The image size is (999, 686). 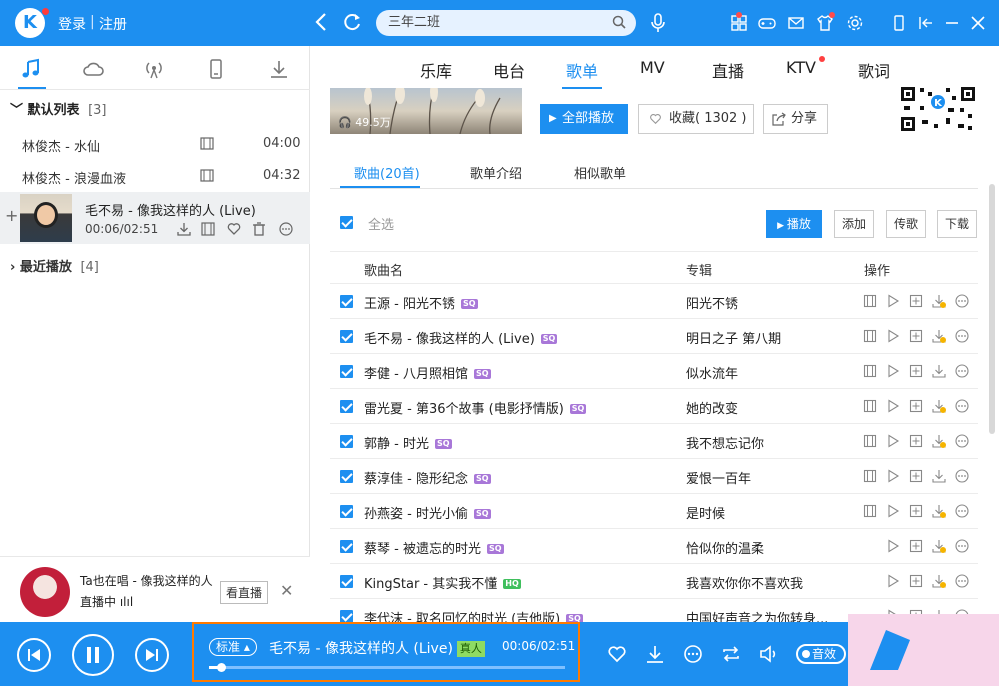 What do you see at coordinates (346, 222) in the screenshot?
I see `select-all-checkbox` at bounding box center [346, 222].